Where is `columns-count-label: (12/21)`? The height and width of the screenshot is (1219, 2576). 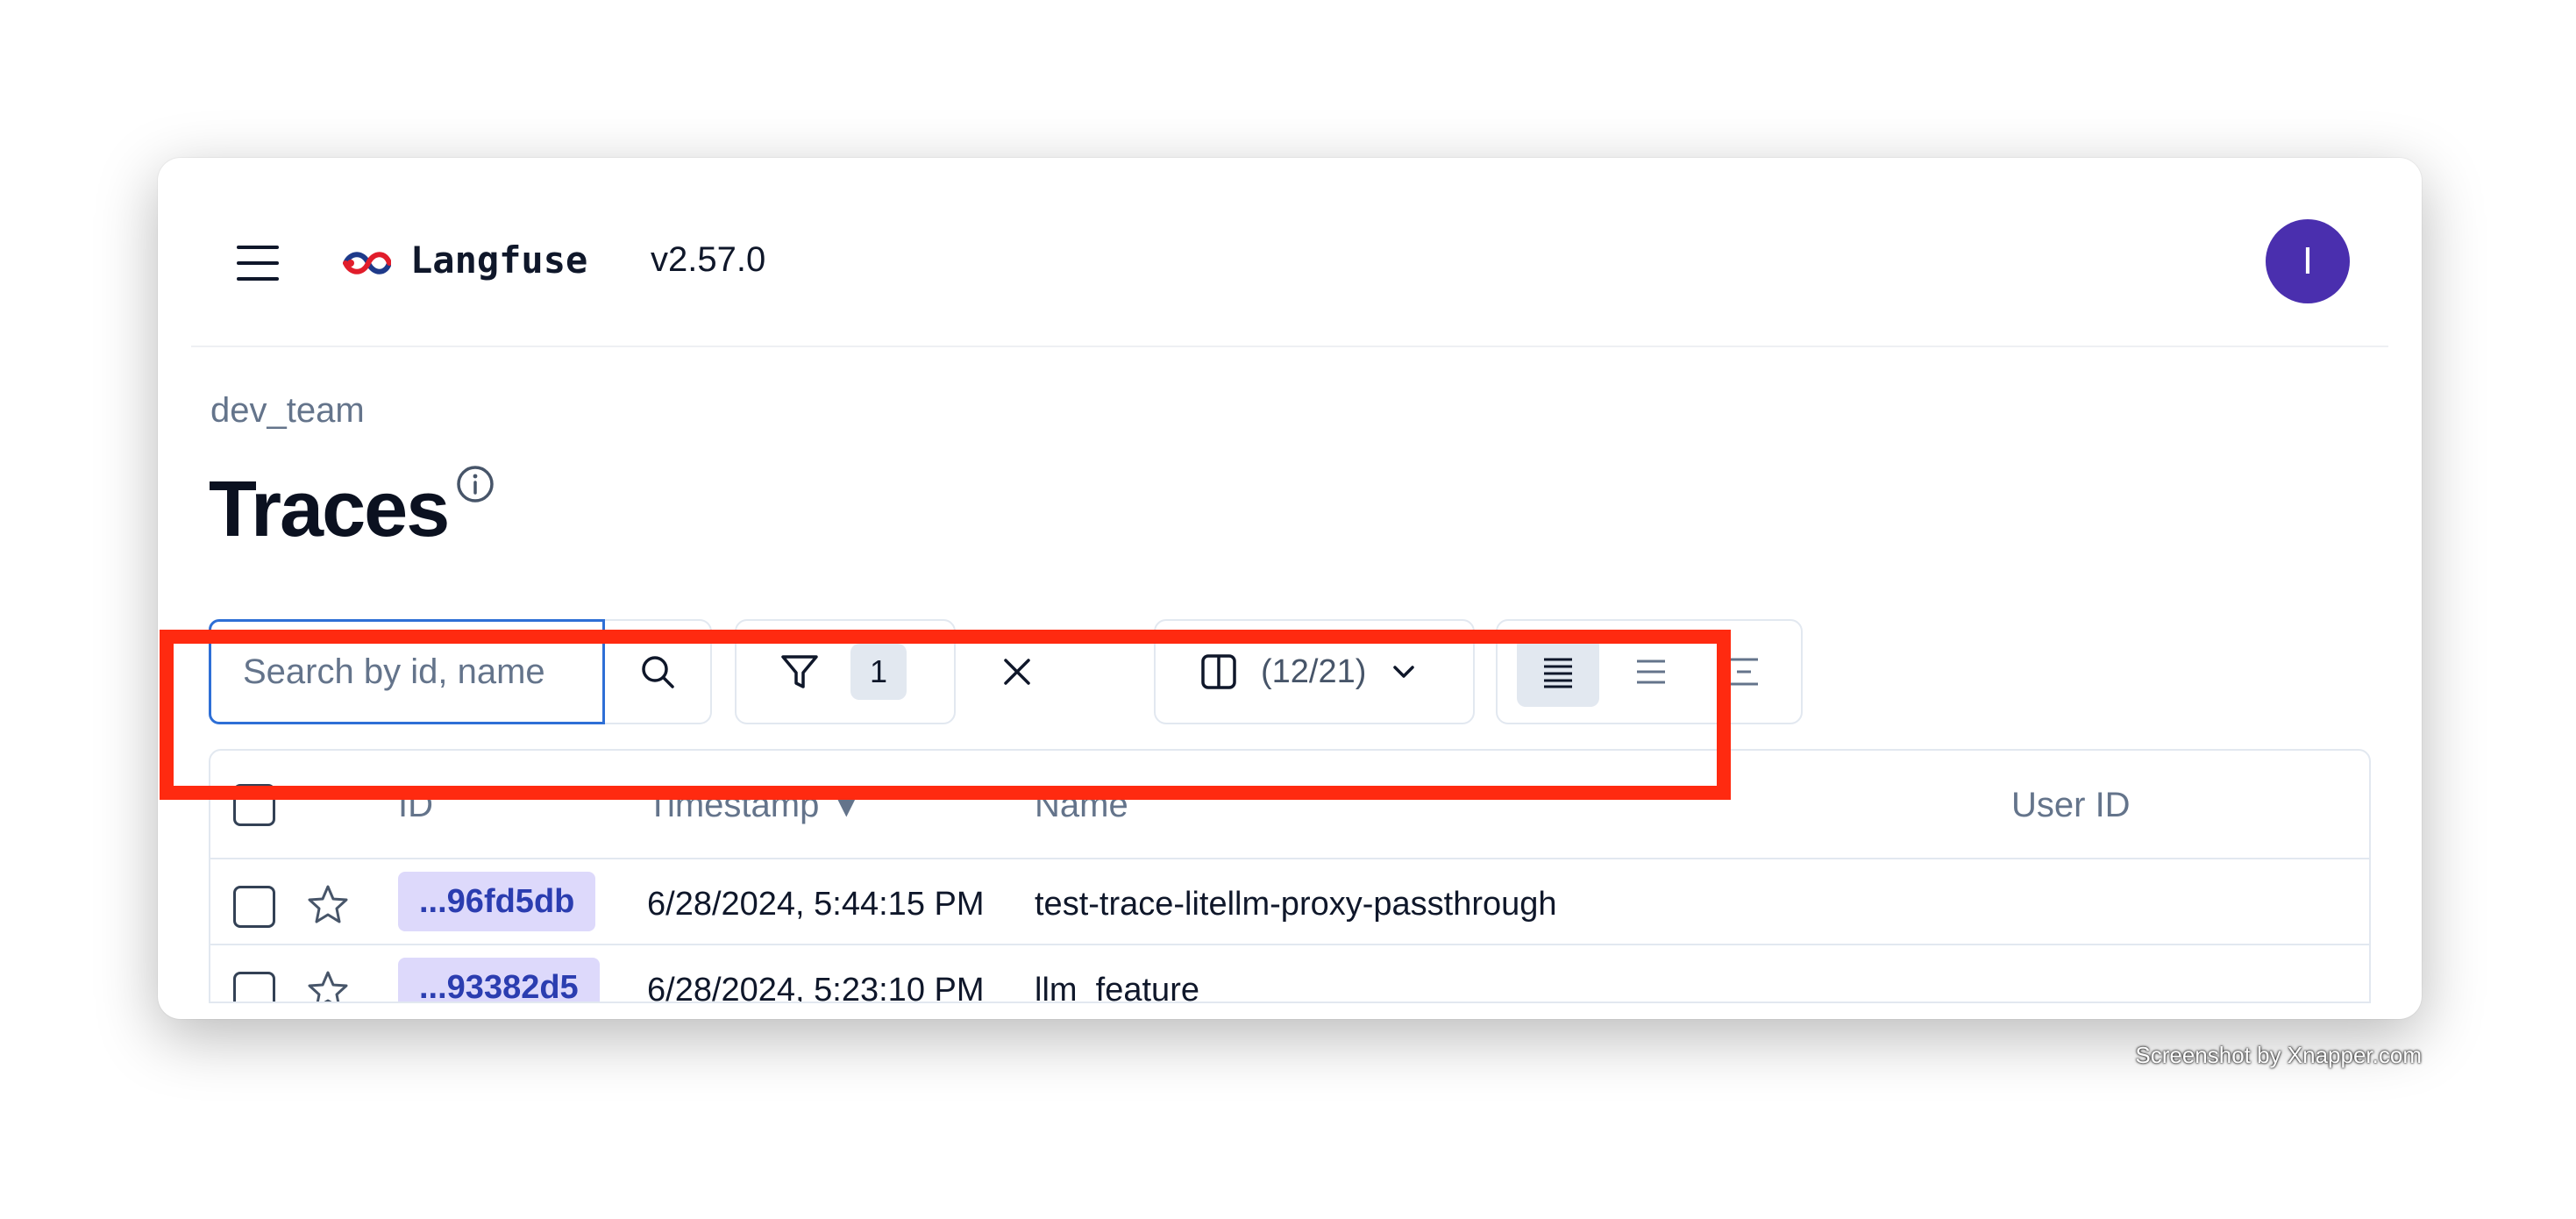 columns-count-label: (12/21) is located at coordinates (1314, 671).